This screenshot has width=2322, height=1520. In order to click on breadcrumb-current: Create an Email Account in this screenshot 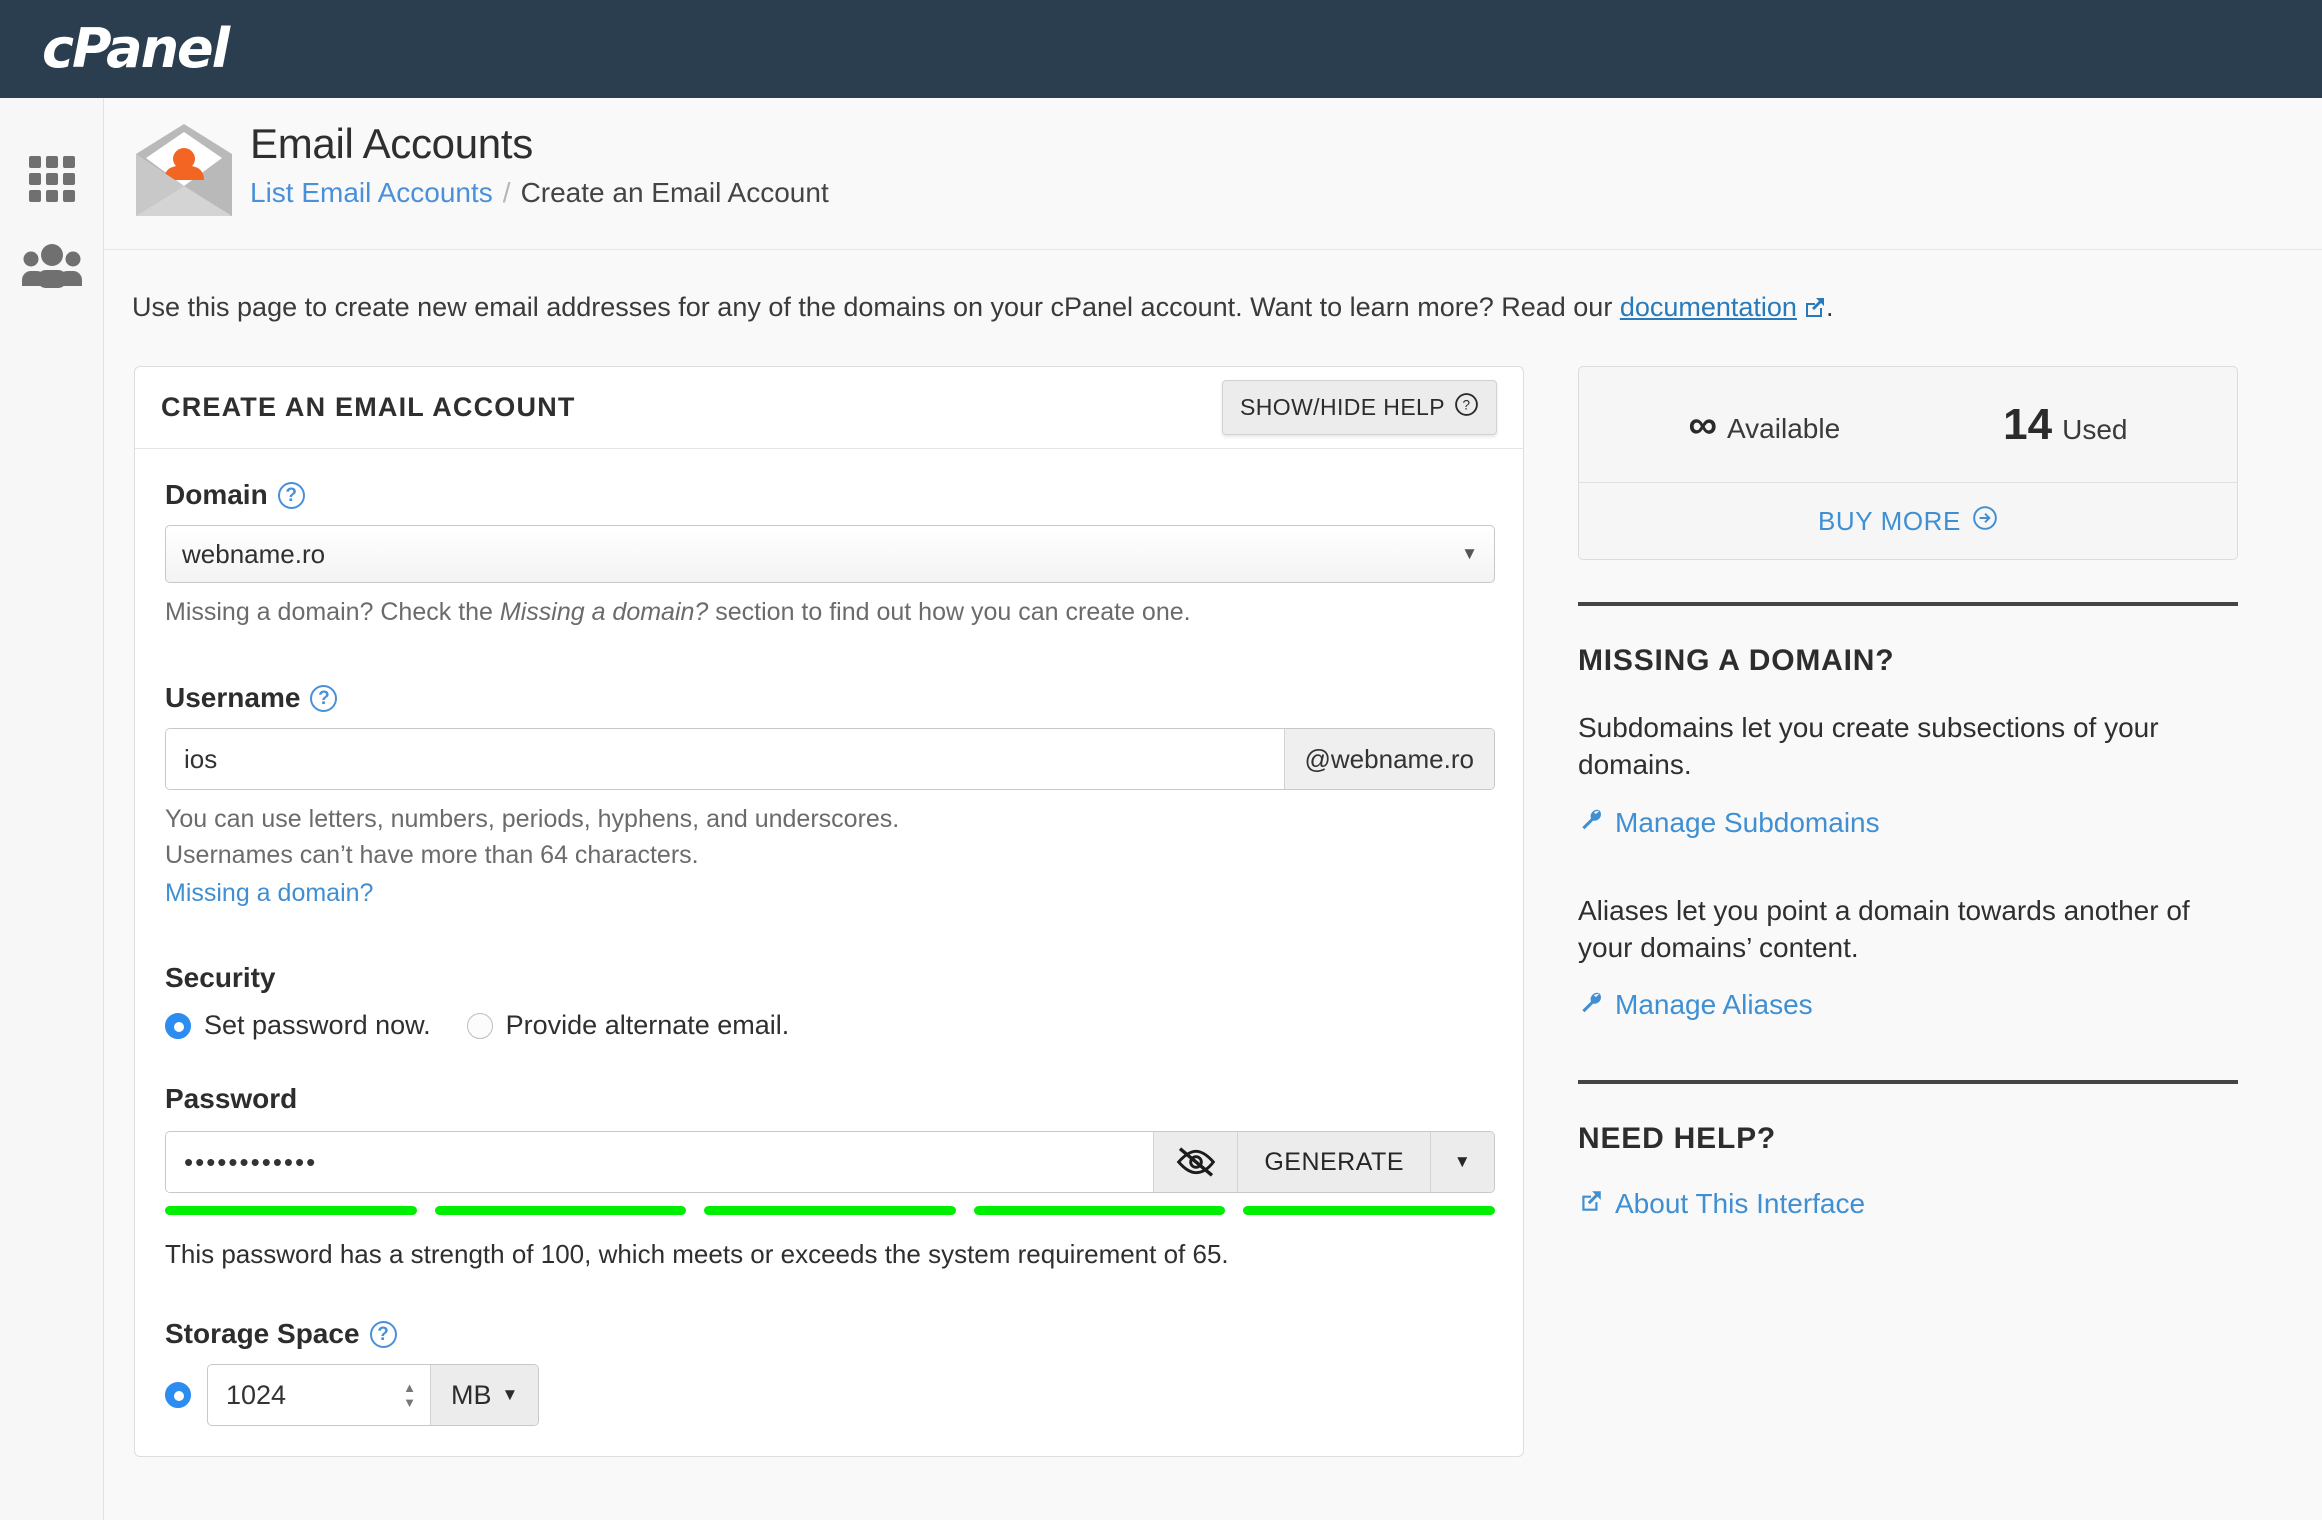, I will do `click(674, 193)`.